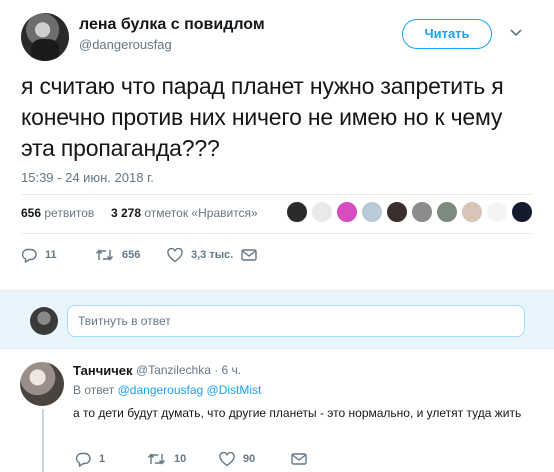 The height and width of the screenshot is (472, 554). I want to click on reply-to-line: В ответ @dangerousfag @DistMist, so click(167, 390).